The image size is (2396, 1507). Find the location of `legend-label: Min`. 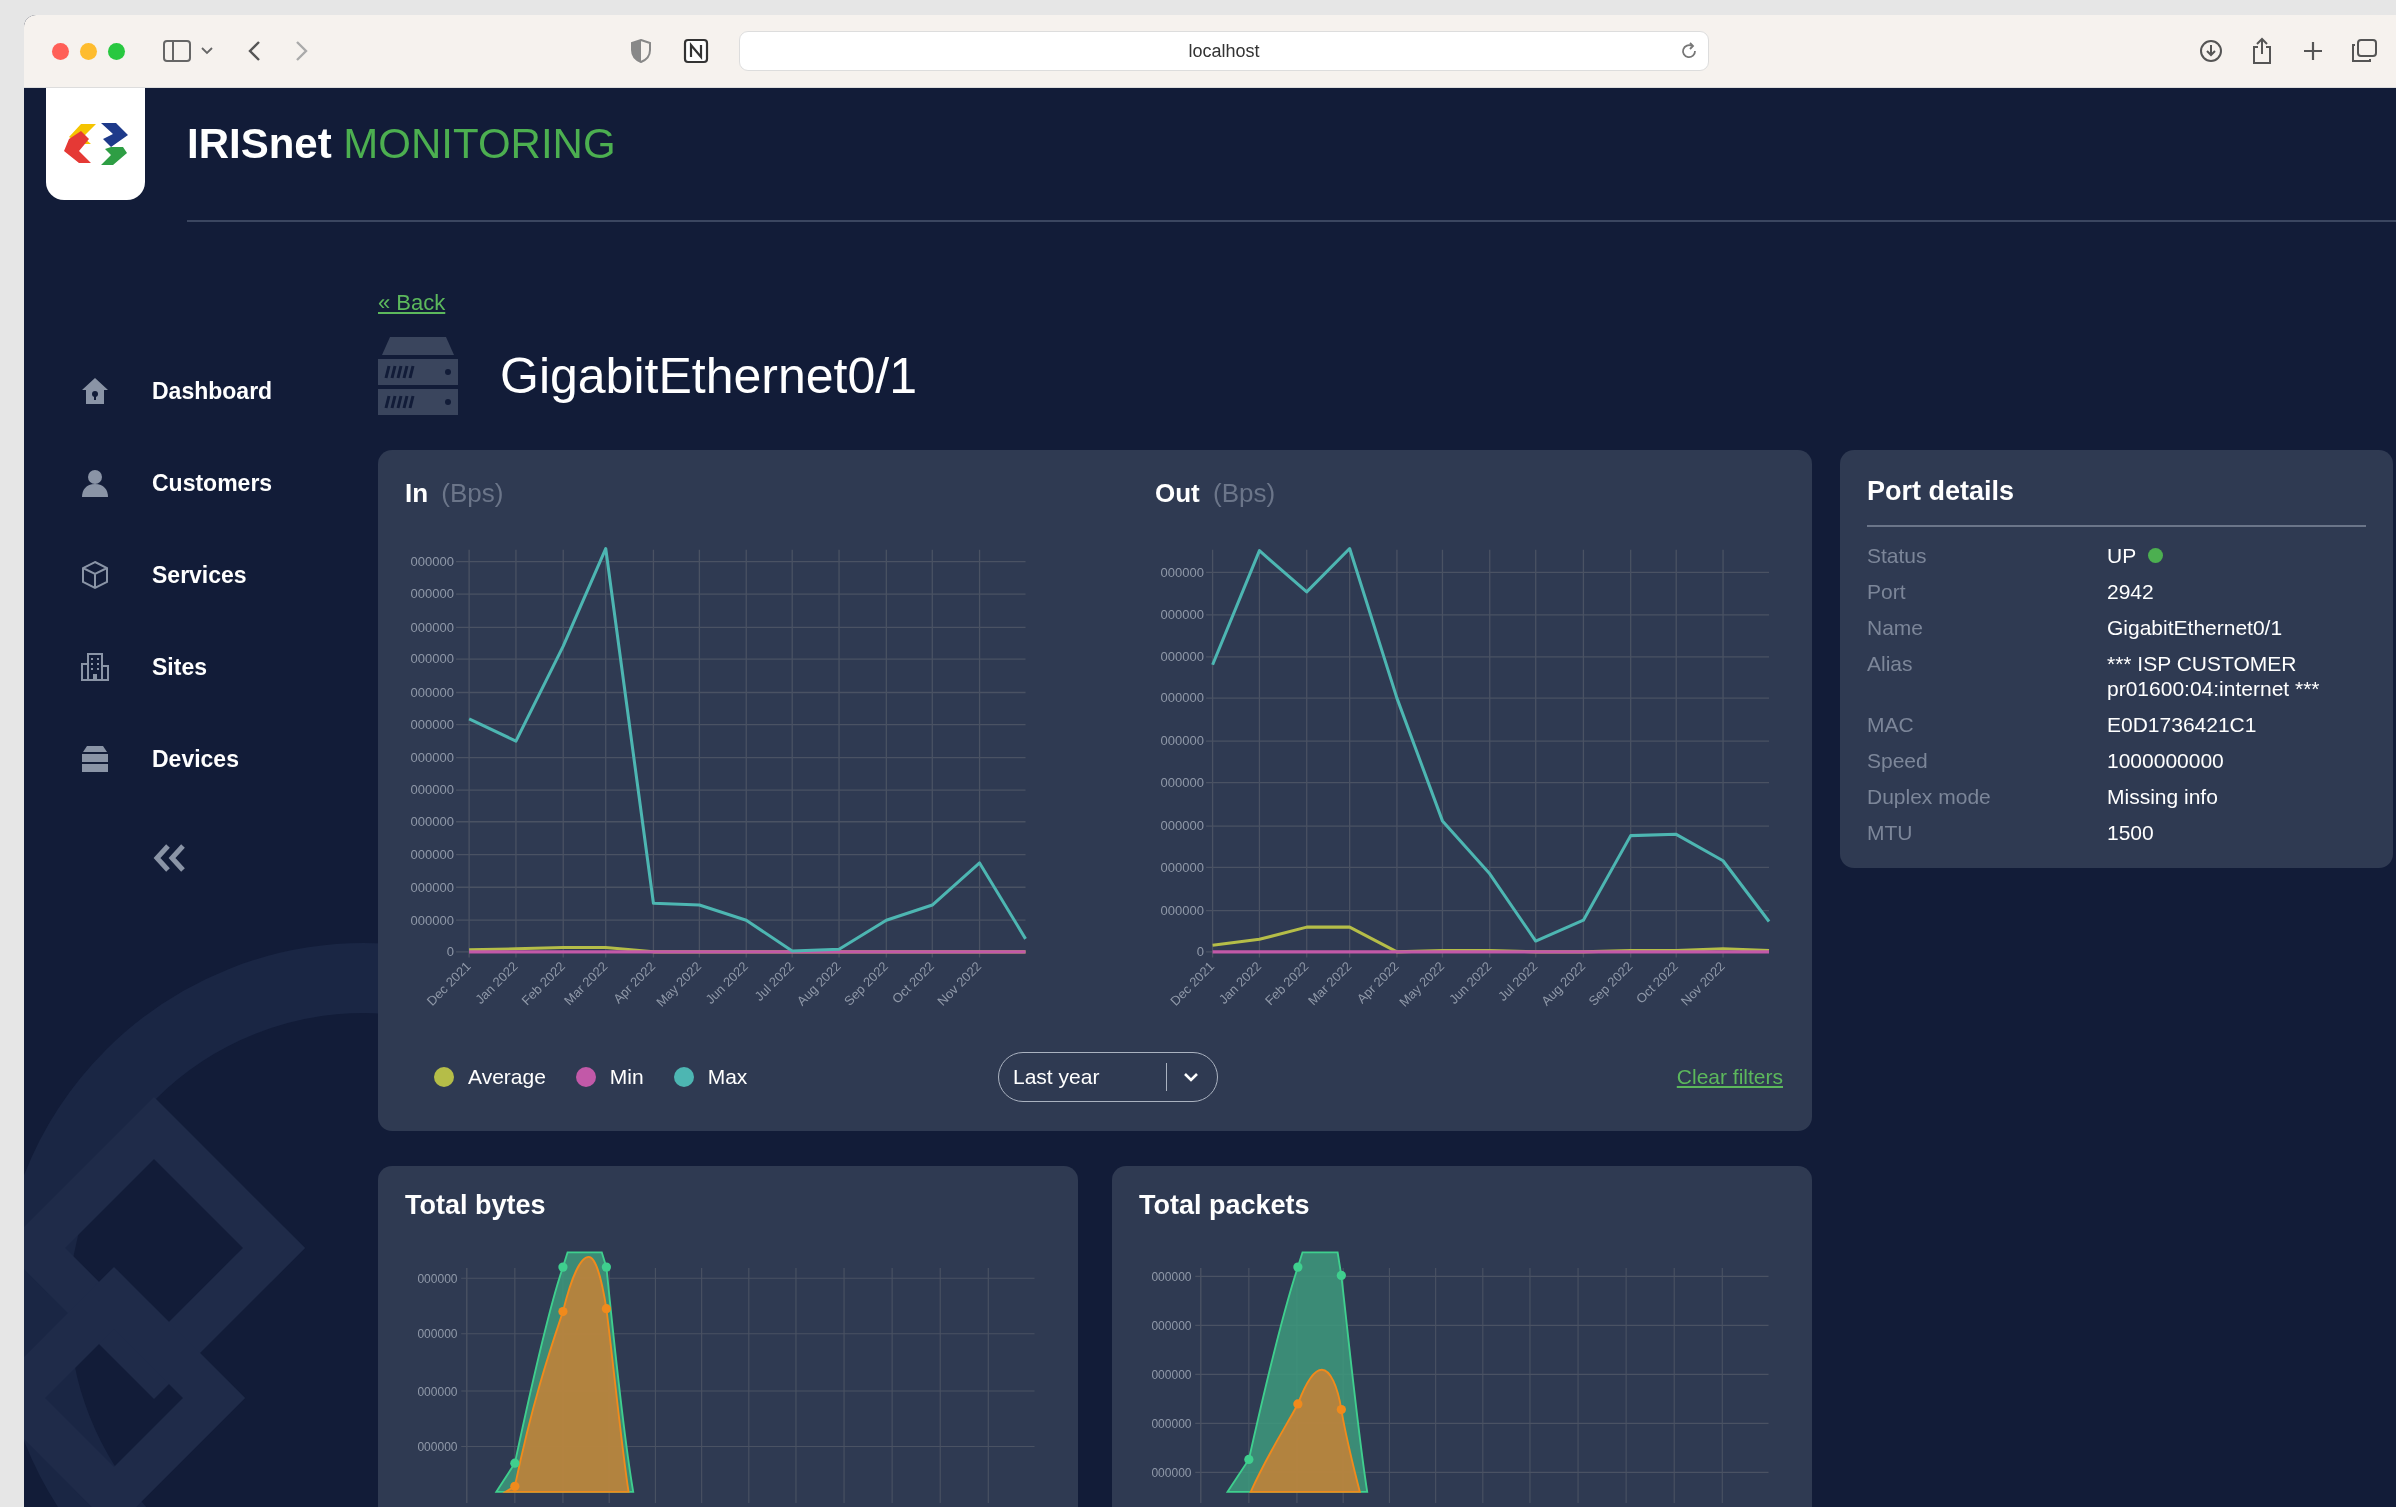

legend-label: Min is located at coordinates (626, 1077).